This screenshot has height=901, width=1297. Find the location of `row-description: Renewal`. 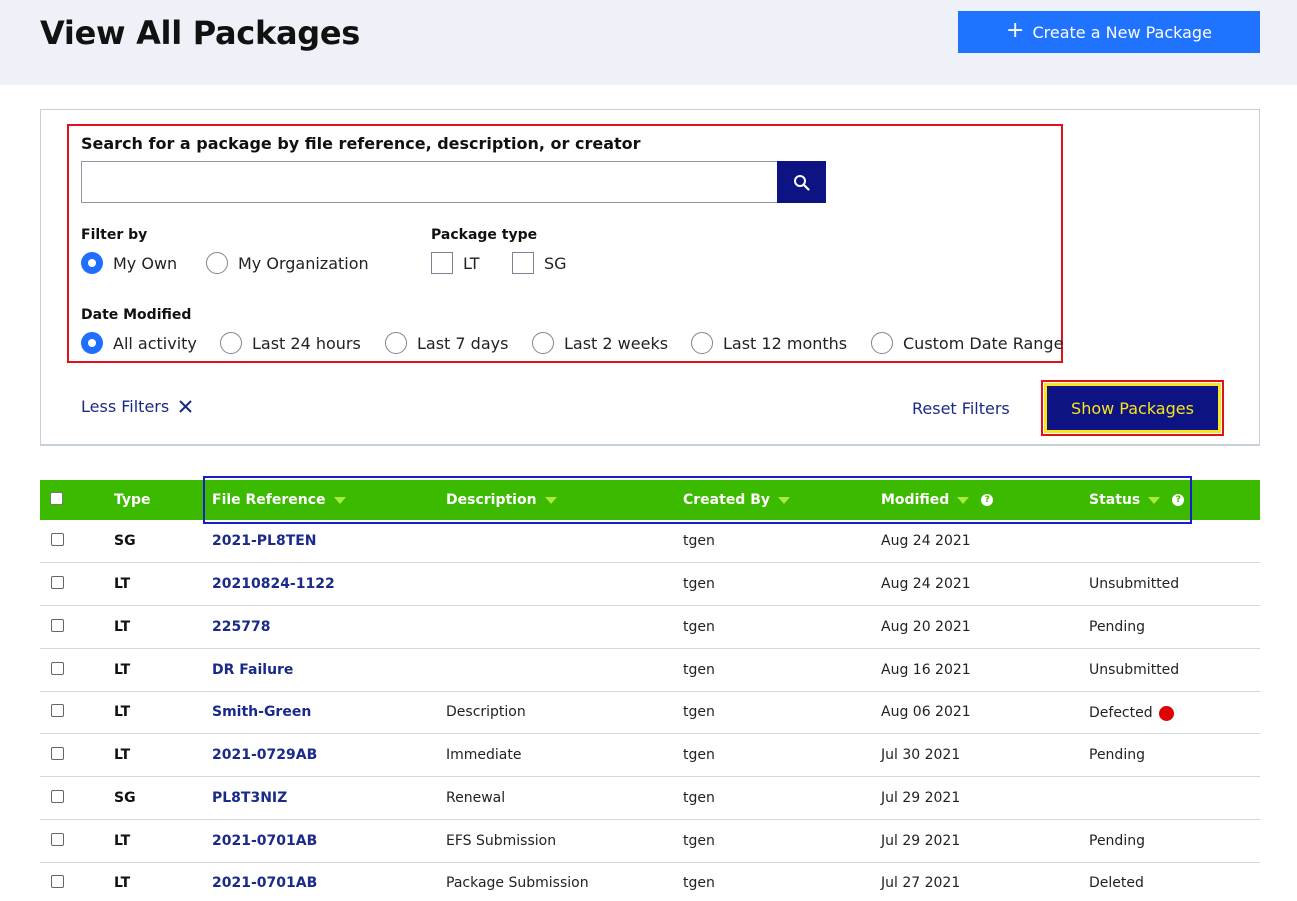

row-description: Renewal is located at coordinates (476, 798).